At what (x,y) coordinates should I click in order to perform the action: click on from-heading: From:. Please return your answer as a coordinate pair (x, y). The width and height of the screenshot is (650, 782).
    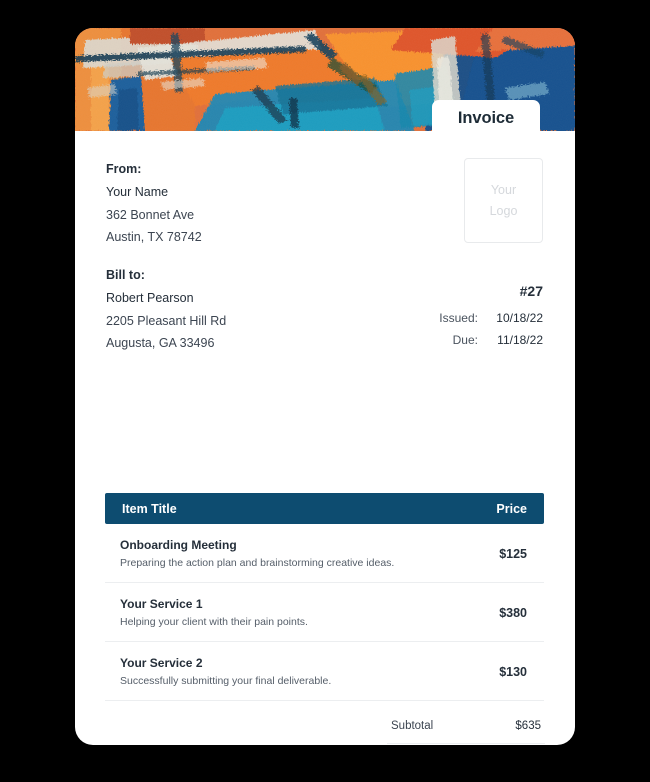
    Looking at the image, I should click on (124, 169).